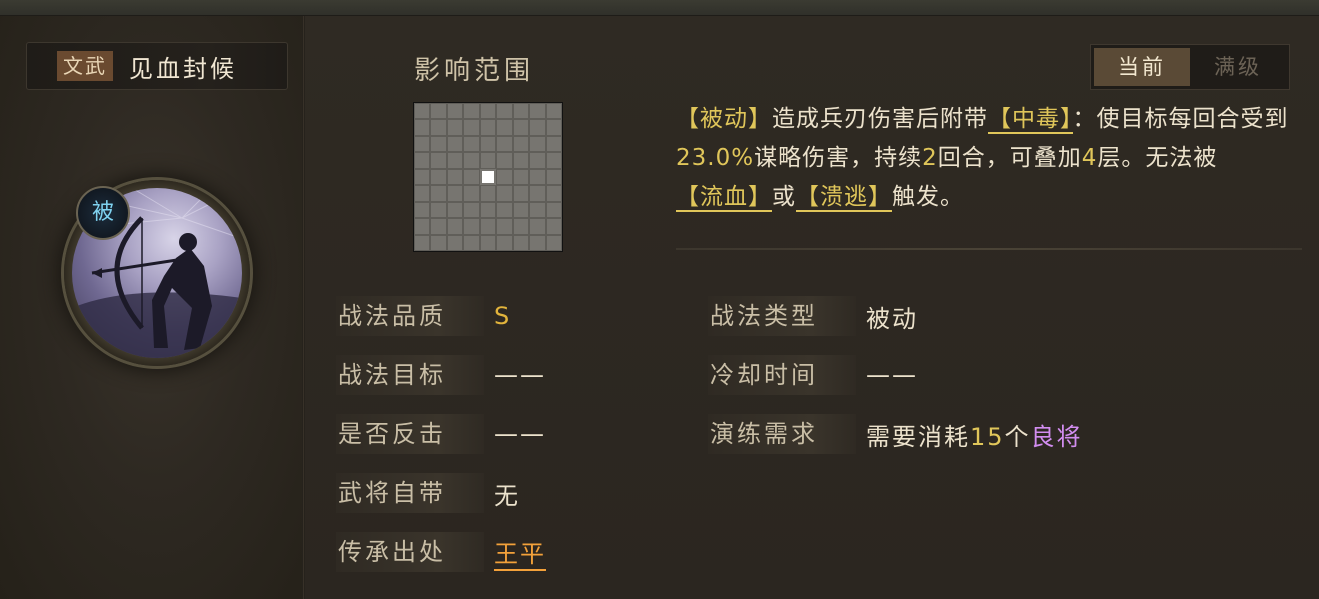 Image resolution: width=1319 pixels, height=599 pixels. I want to click on keyword-bleed: 【流血】, so click(724, 198).